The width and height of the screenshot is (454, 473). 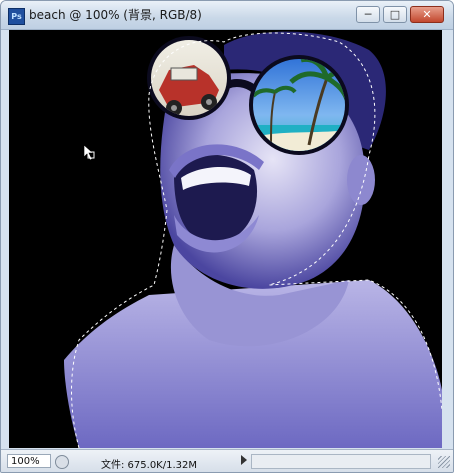 What do you see at coordinates (444, 462) in the screenshot?
I see `resize-grip-icon` at bounding box center [444, 462].